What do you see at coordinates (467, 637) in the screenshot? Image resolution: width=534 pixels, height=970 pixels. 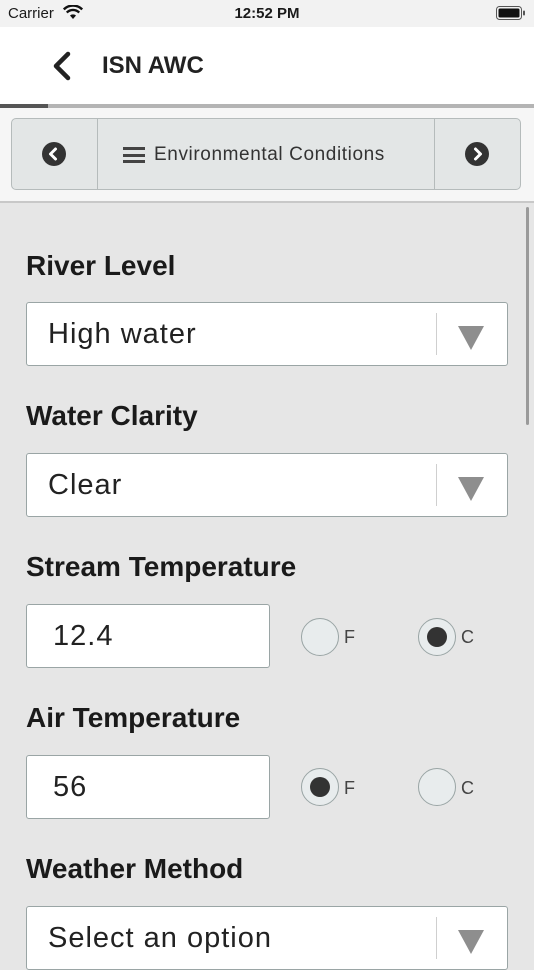 I see `stream-temp-c-label: C` at bounding box center [467, 637].